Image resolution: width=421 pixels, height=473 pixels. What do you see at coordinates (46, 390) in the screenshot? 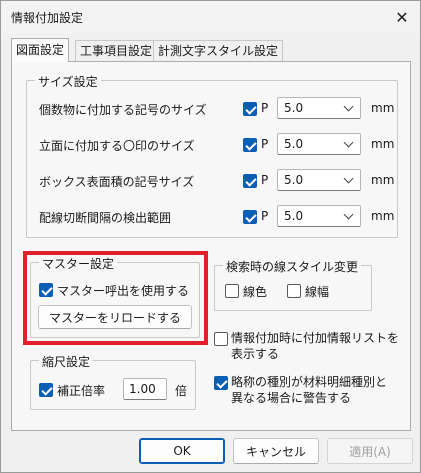
I see `correction-checkbox` at bounding box center [46, 390].